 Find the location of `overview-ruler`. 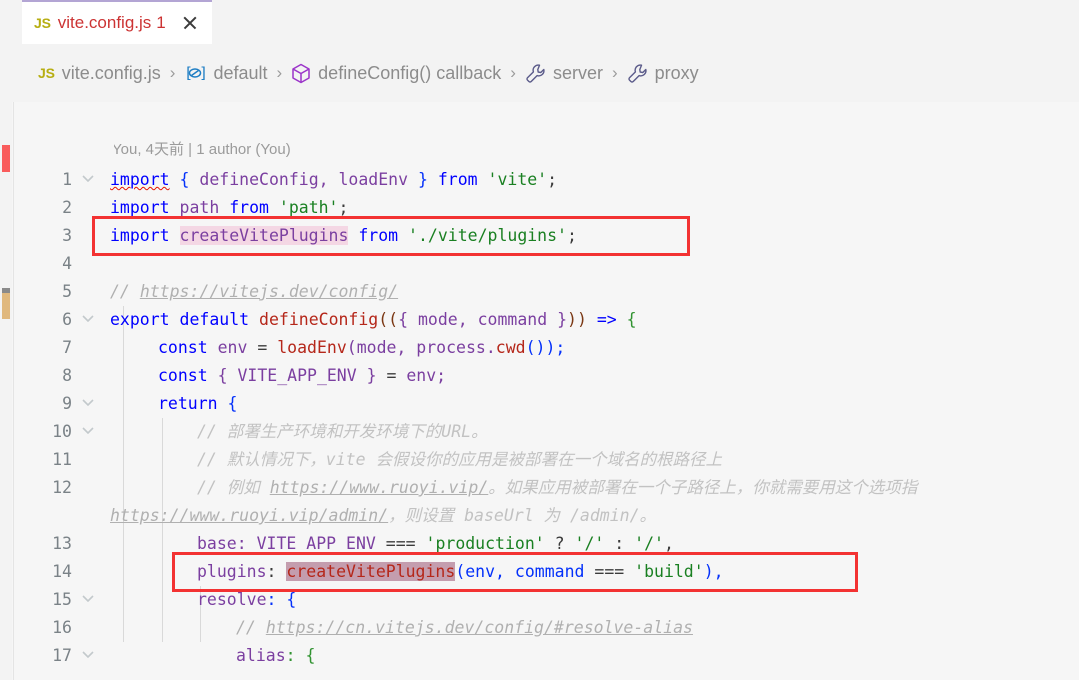

overview-ruler is located at coordinates (6, 391).